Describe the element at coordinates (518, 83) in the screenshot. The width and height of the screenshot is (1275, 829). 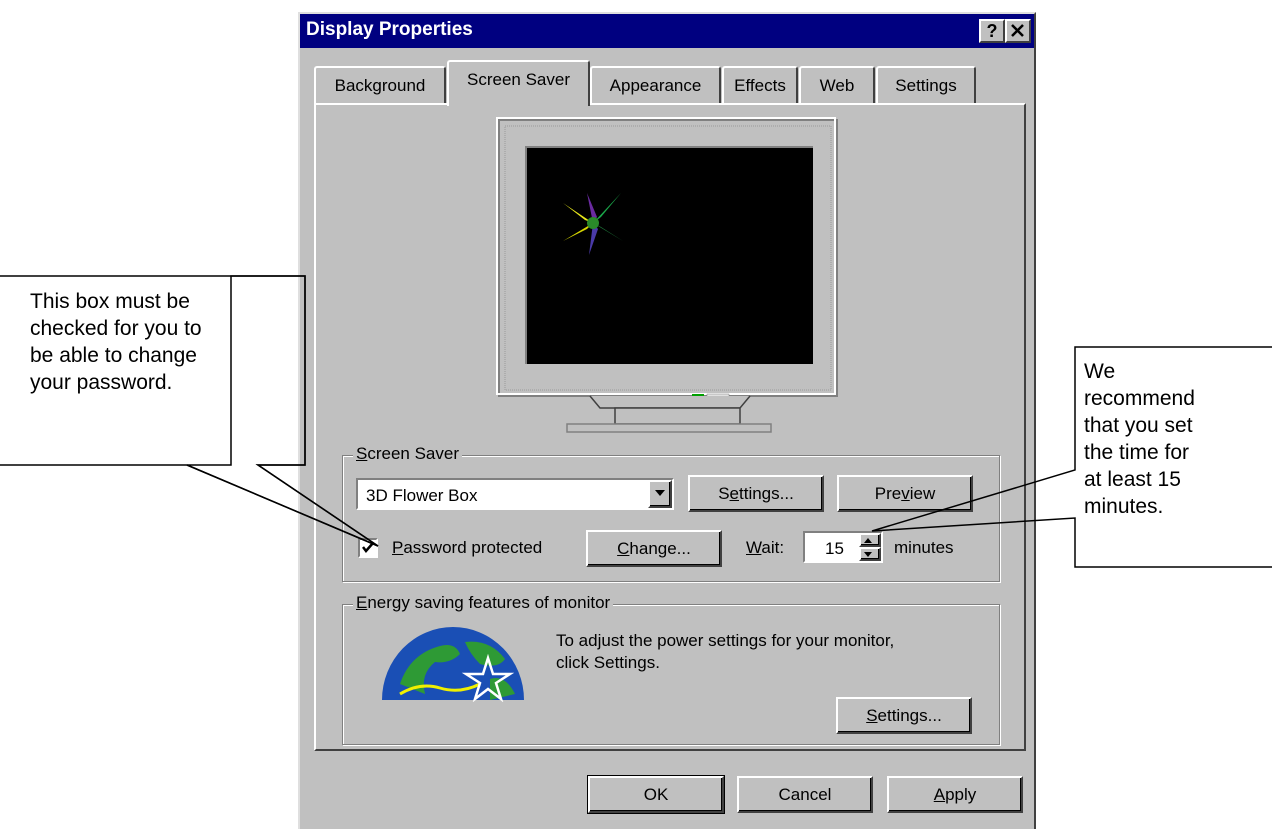
I see `tab-screen-saver: Screen Saver` at that location.